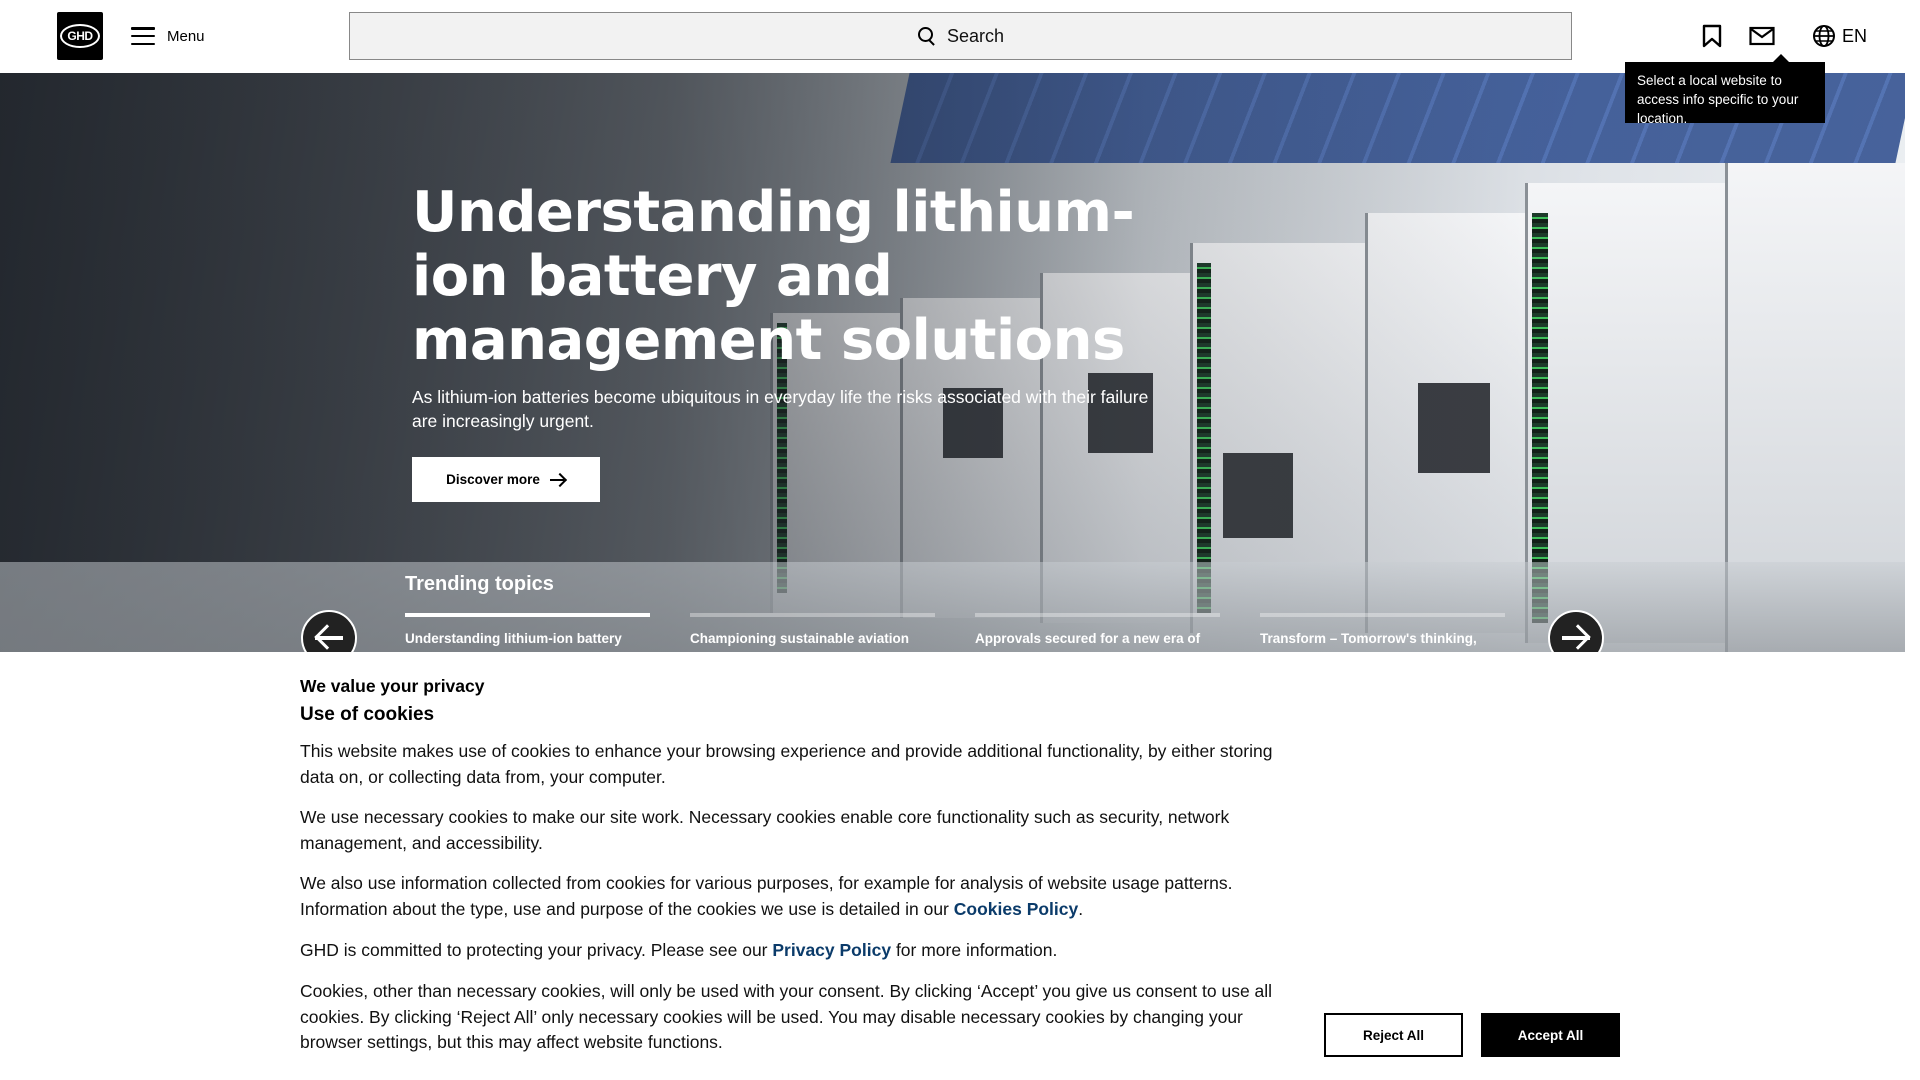 This screenshot has height=1080, width=1920. What do you see at coordinates (1855, 35) in the screenshot?
I see `language-label: EN` at bounding box center [1855, 35].